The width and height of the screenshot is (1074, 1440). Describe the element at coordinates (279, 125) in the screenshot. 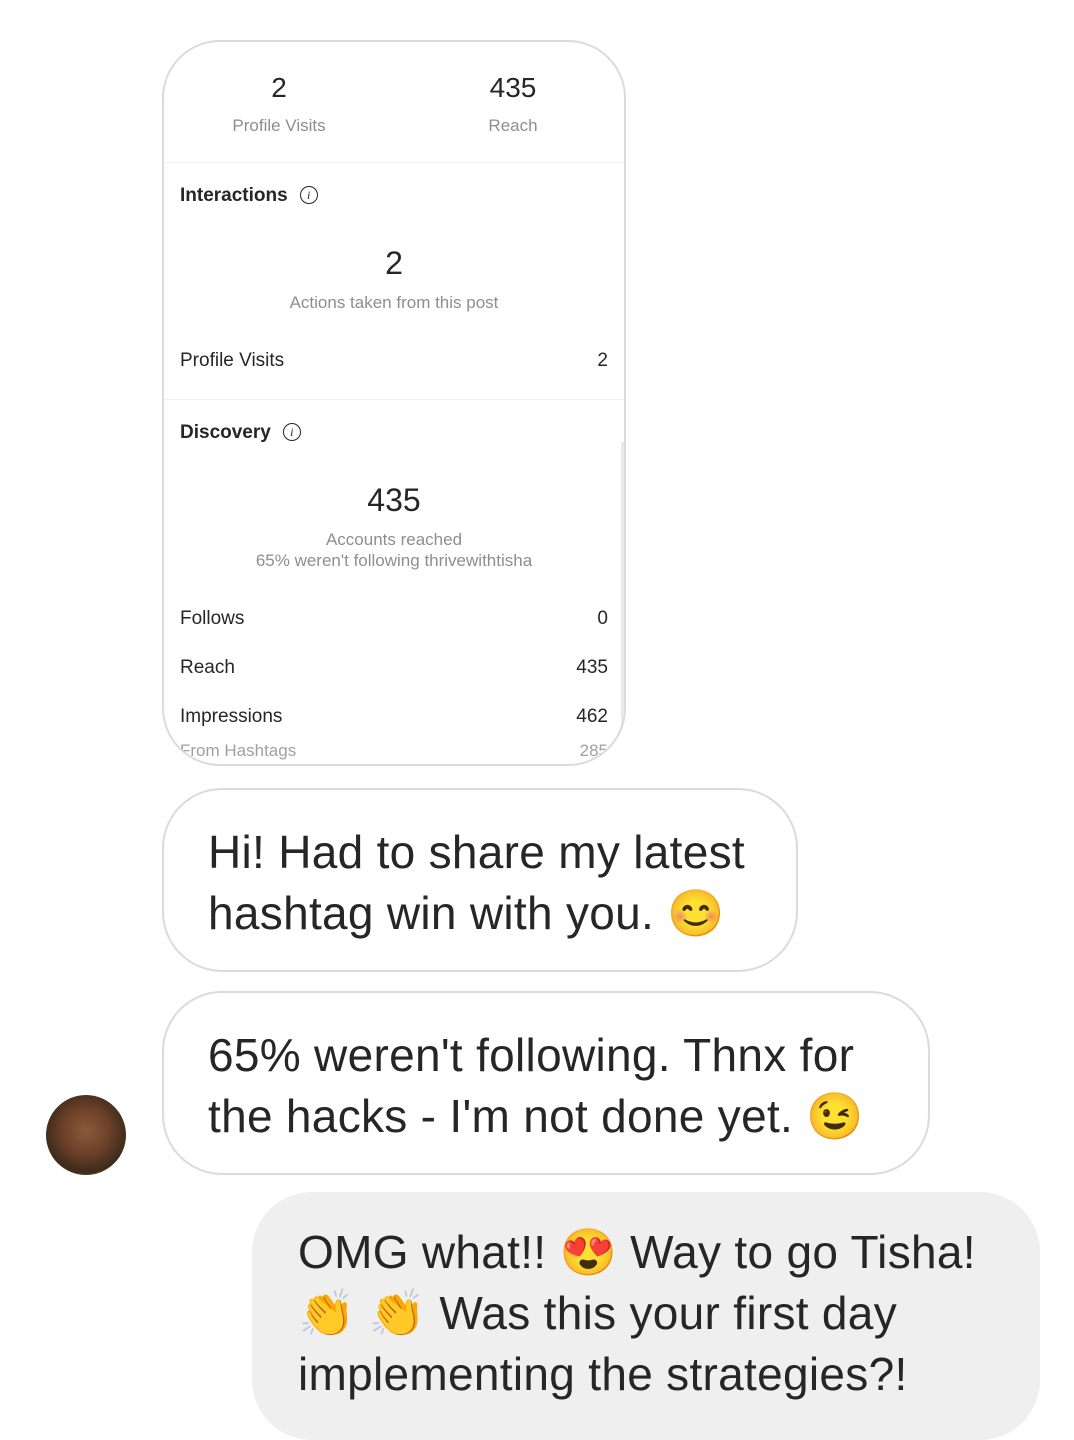

I see `stat-label: Profile Visits` at that location.